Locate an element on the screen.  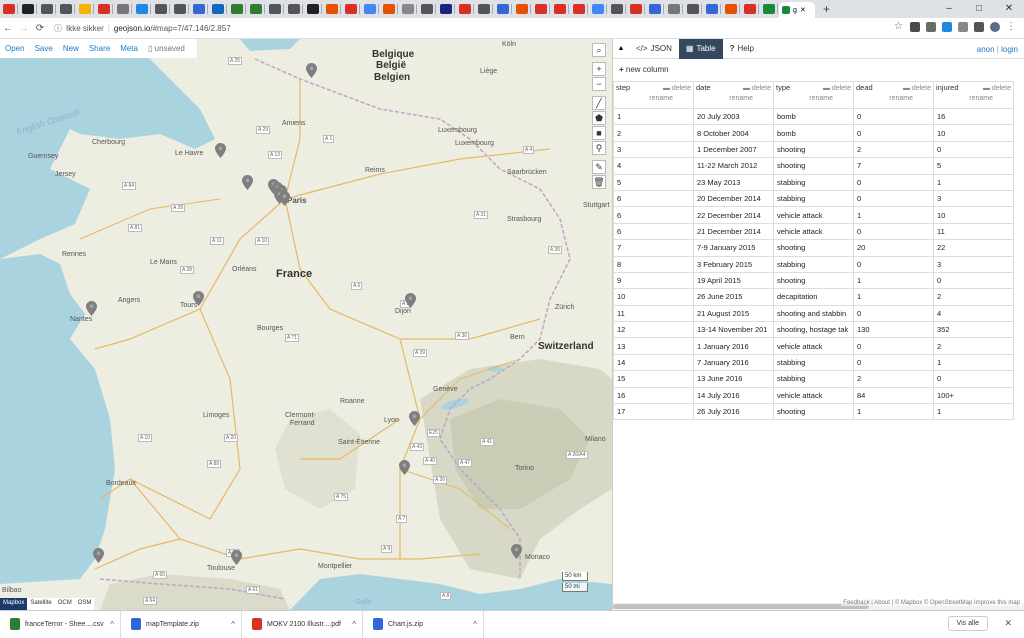
cell-step: 7 is located at coordinates (653, 248).